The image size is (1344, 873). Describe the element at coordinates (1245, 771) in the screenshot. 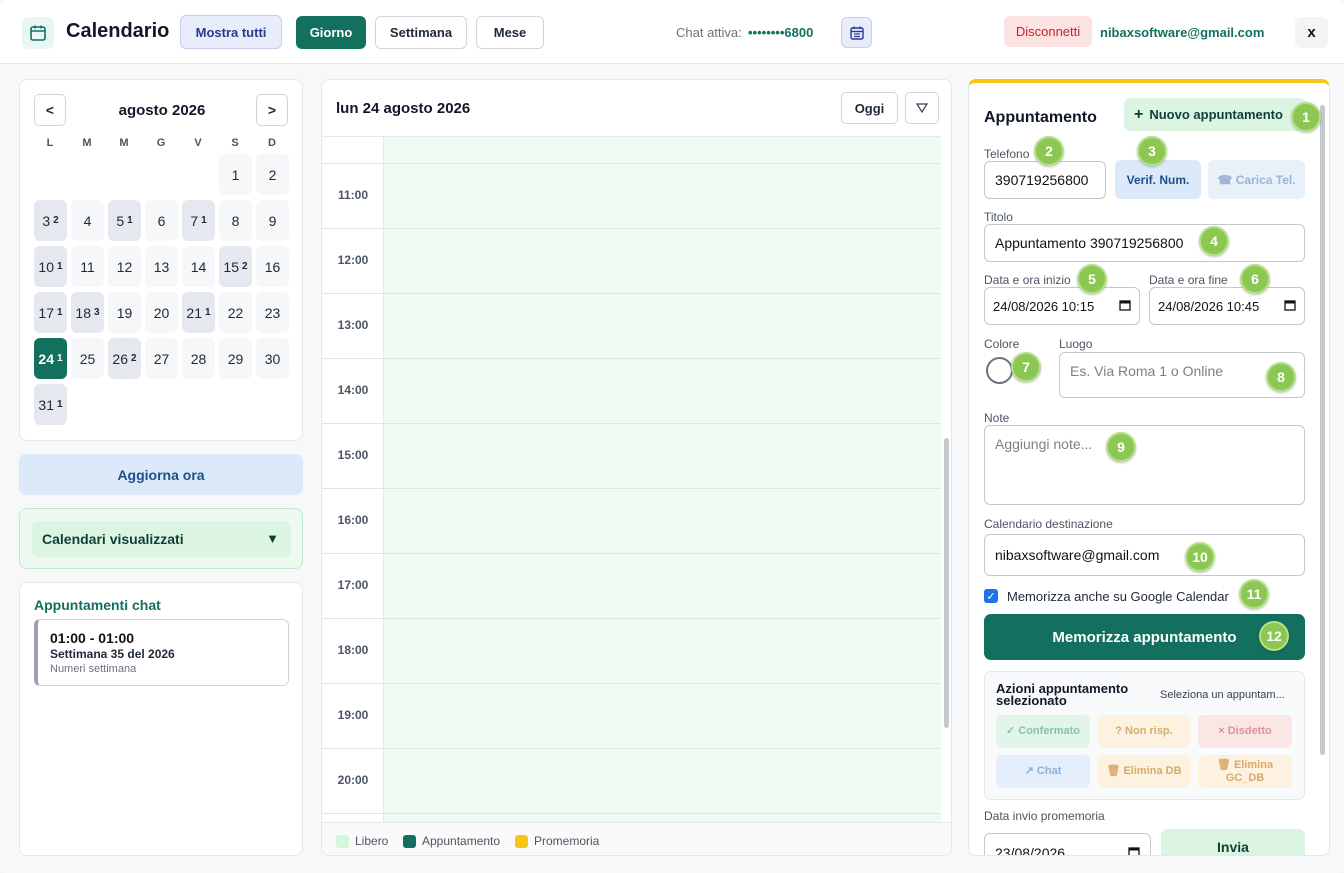

I see `action-button: 🗑 Elimina GC_DB` at that location.